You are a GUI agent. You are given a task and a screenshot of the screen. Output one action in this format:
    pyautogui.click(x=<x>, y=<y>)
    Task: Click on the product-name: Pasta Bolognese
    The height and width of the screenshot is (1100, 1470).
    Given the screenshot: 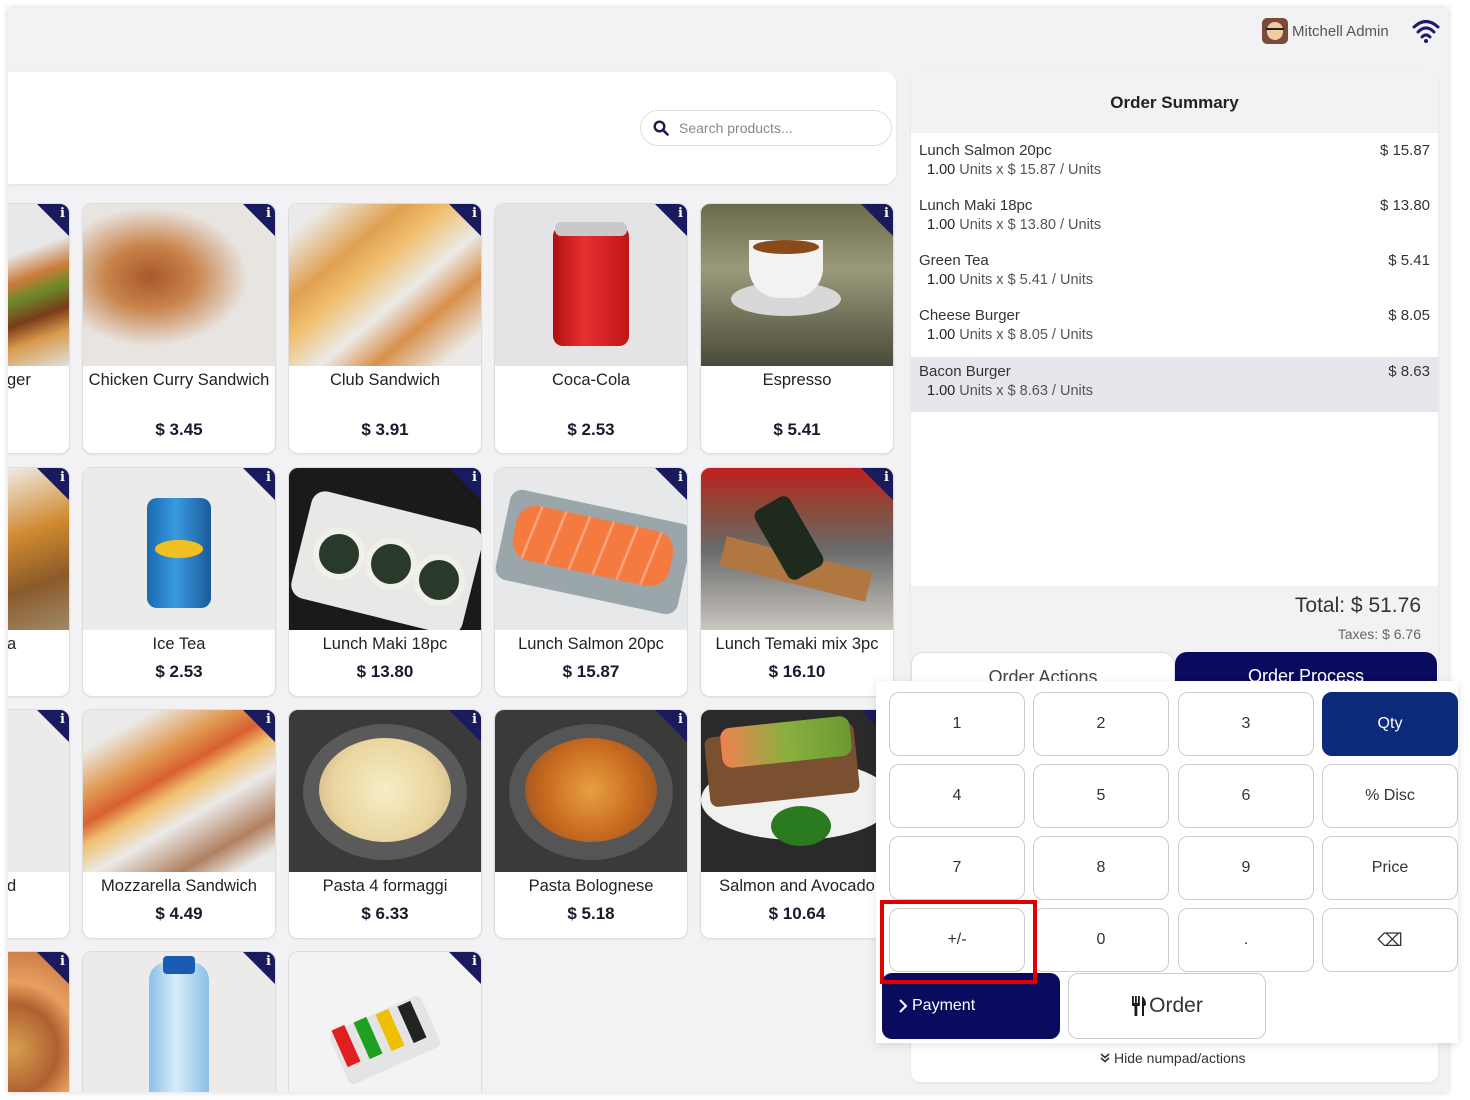 What is the action you would take?
    pyautogui.click(x=591, y=886)
    